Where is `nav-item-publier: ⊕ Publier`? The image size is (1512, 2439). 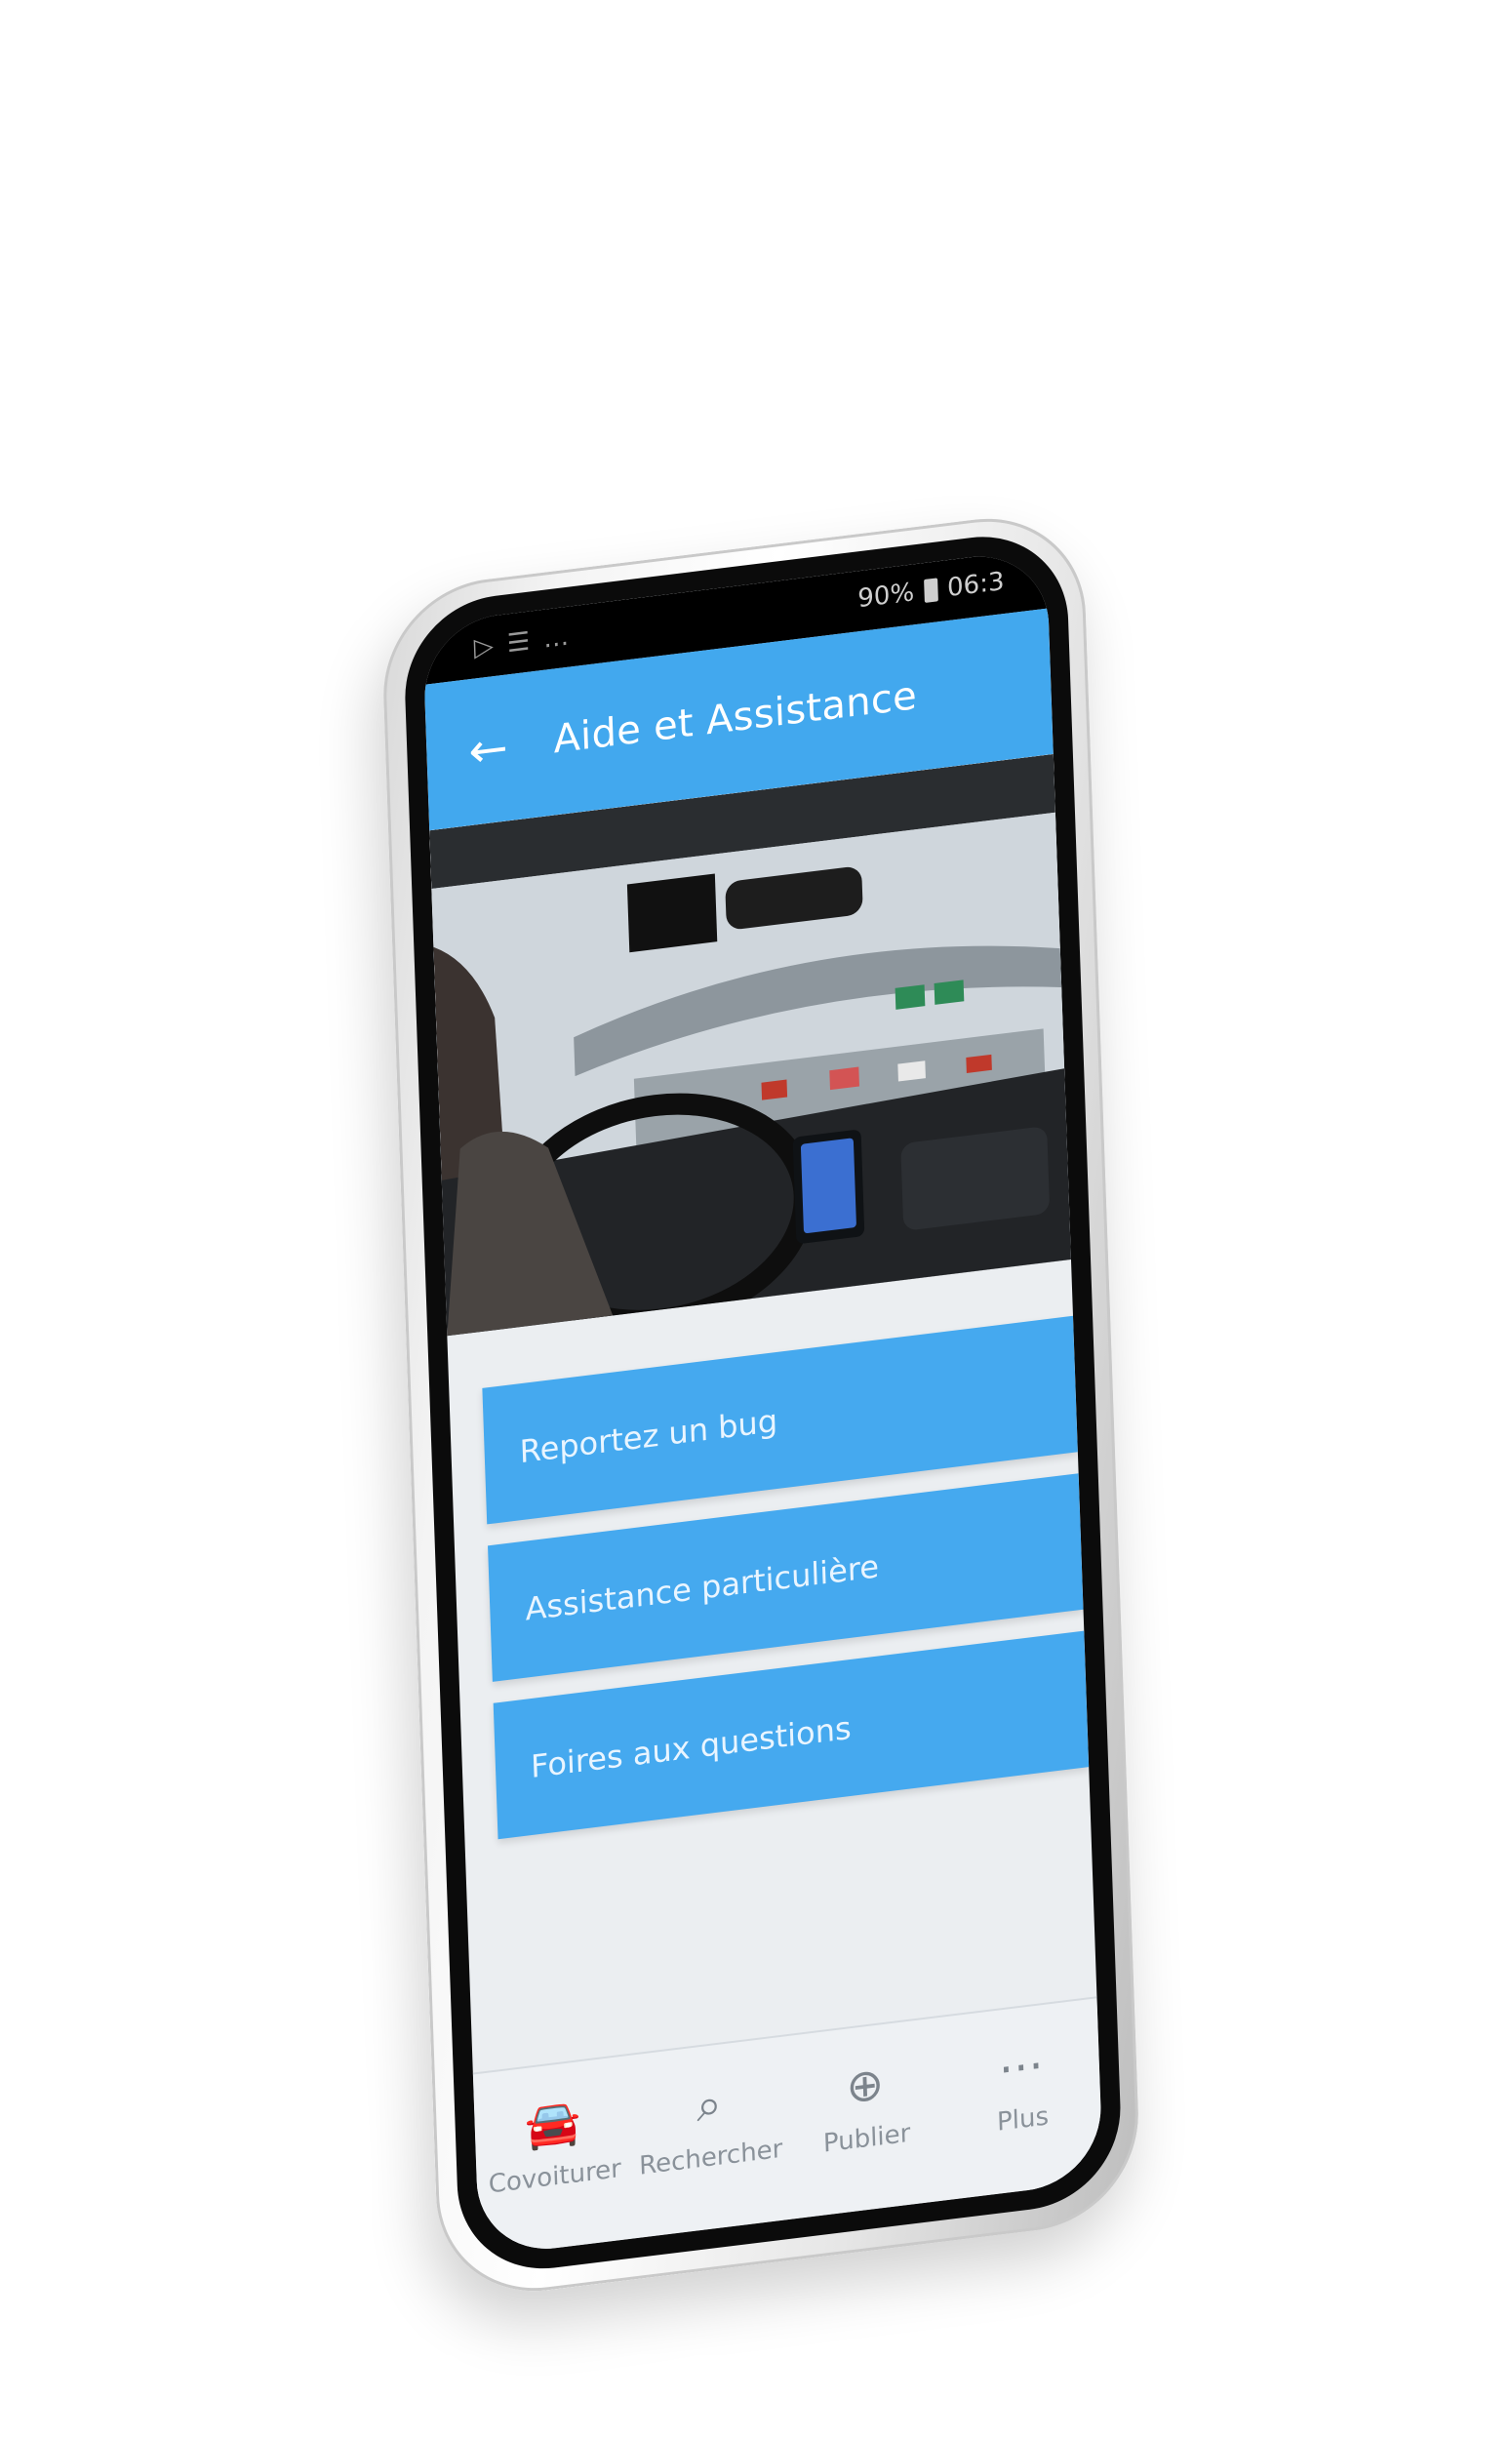 nav-item-publier: ⊕ Publier is located at coordinates (865, 2104).